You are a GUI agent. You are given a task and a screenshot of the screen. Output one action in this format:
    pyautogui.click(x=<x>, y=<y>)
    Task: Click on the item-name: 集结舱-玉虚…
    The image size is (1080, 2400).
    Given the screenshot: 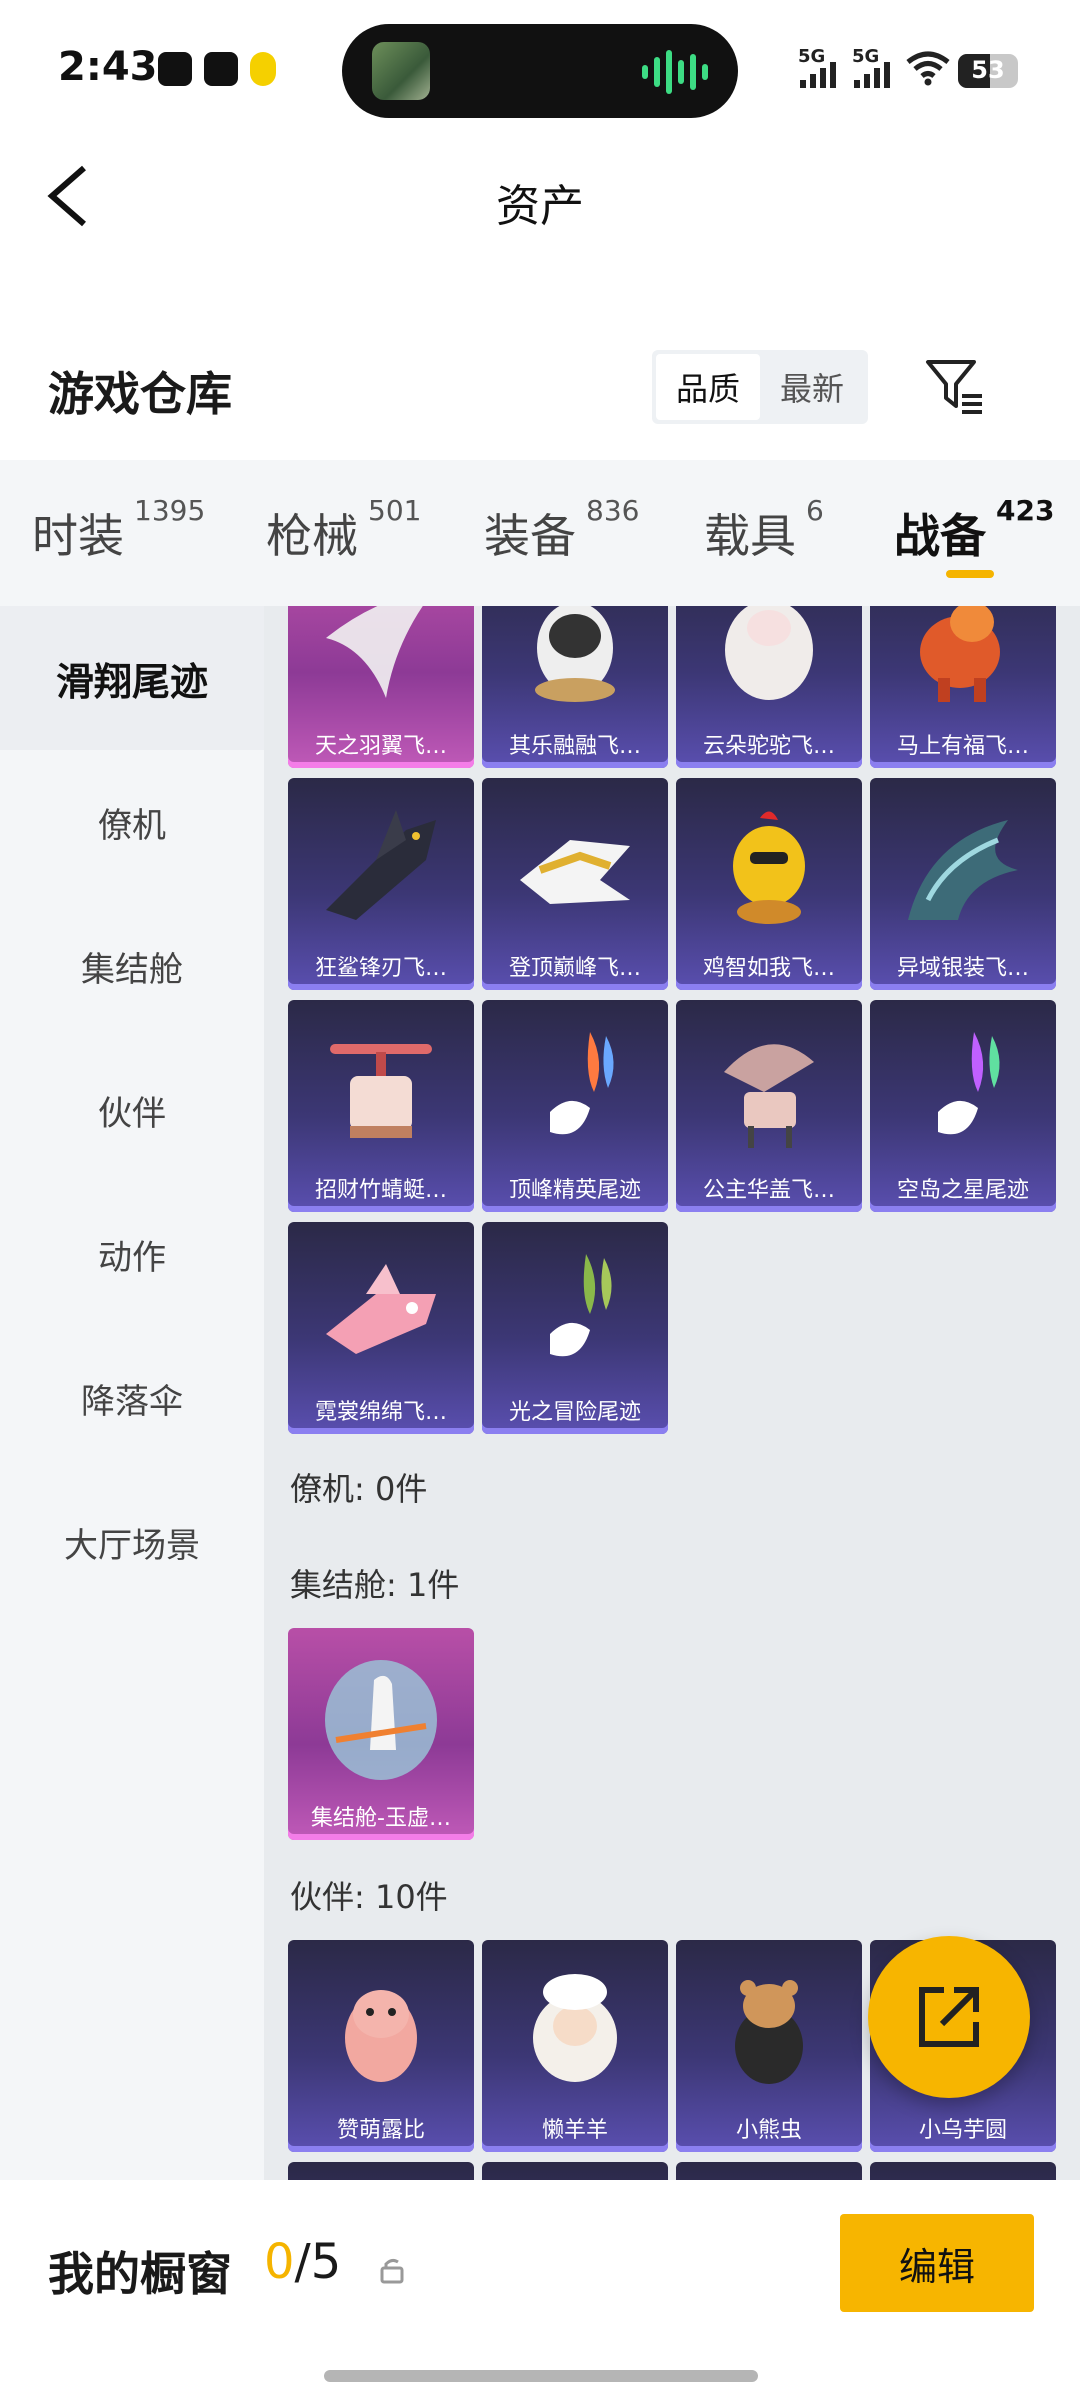 What is the action you would take?
    pyautogui.click(x=381, y=1818)
    